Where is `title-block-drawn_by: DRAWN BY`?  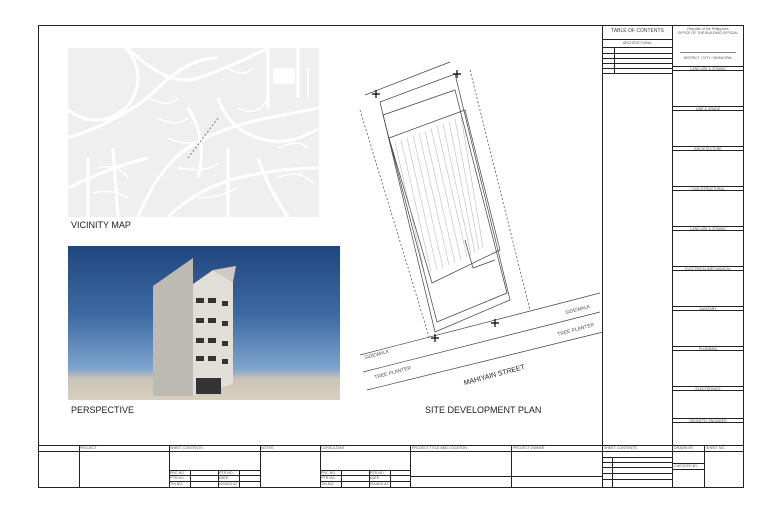 title-block-drawn_by: DRAWN BY is located at coordinates (684, 448).